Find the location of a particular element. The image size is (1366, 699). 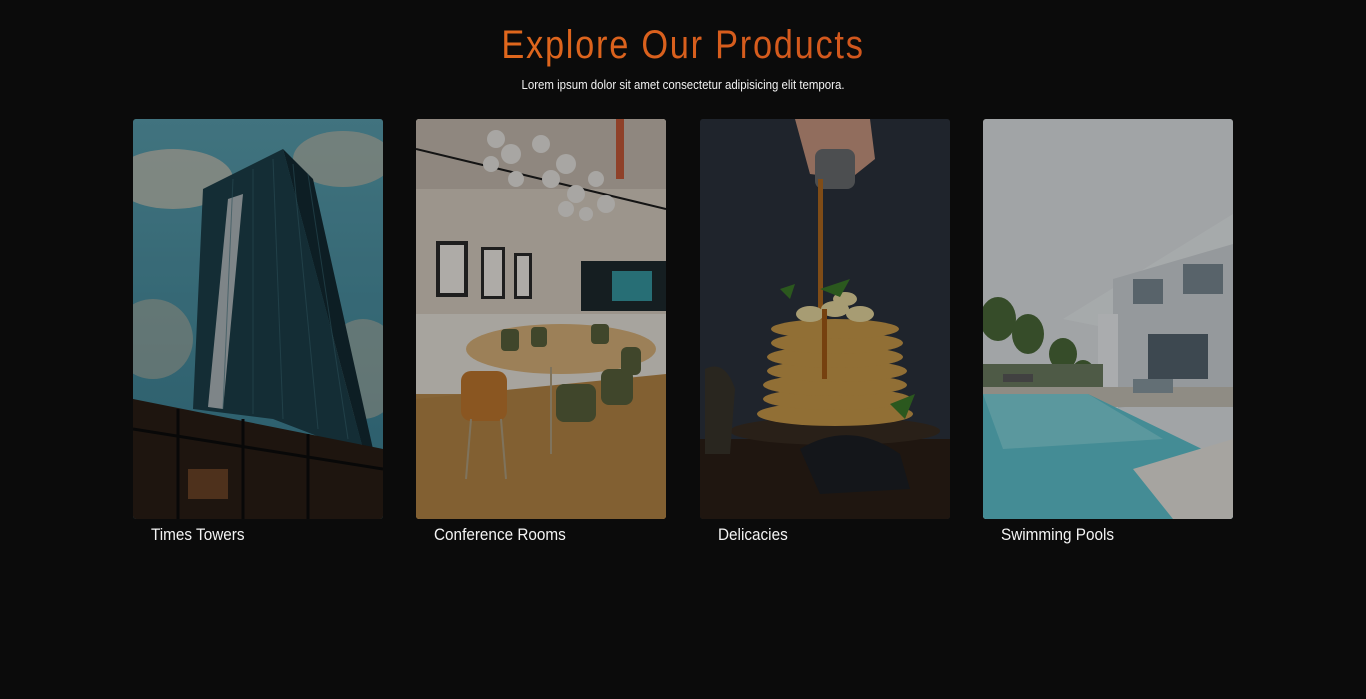

product-card-times-towers: Times Towers is located at coordinates (258, 332).